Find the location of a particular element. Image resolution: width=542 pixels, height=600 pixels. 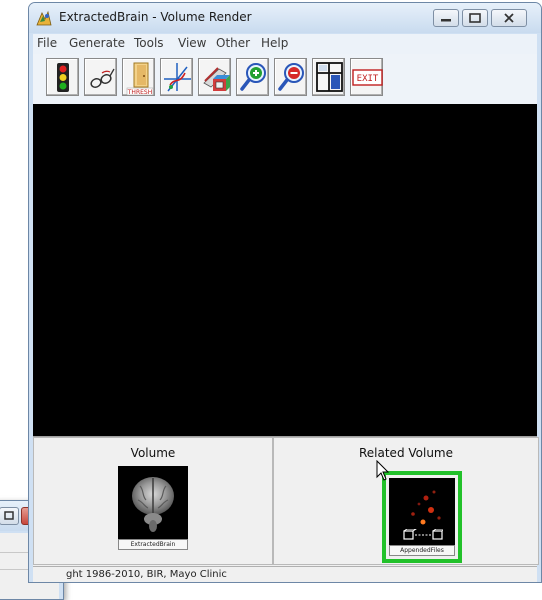

toolbar: THRESH EXIT is located at coordinates (285, 79).